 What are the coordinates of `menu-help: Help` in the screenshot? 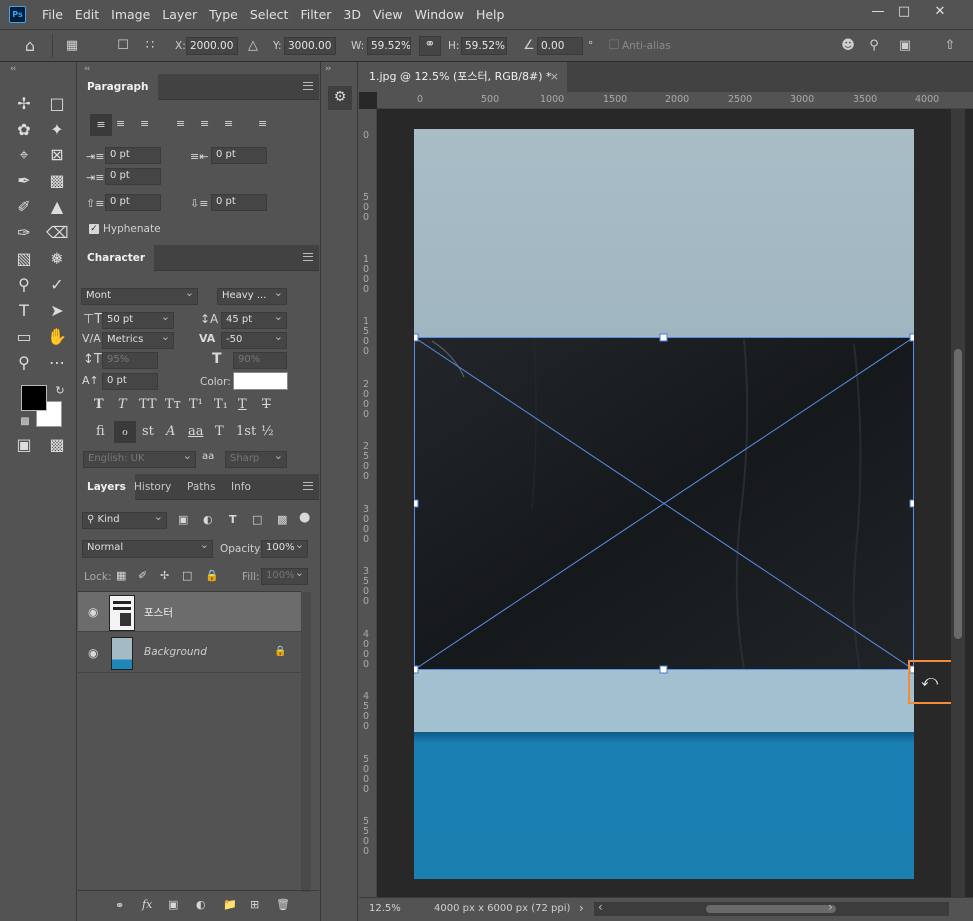 It's located at (490, 14).